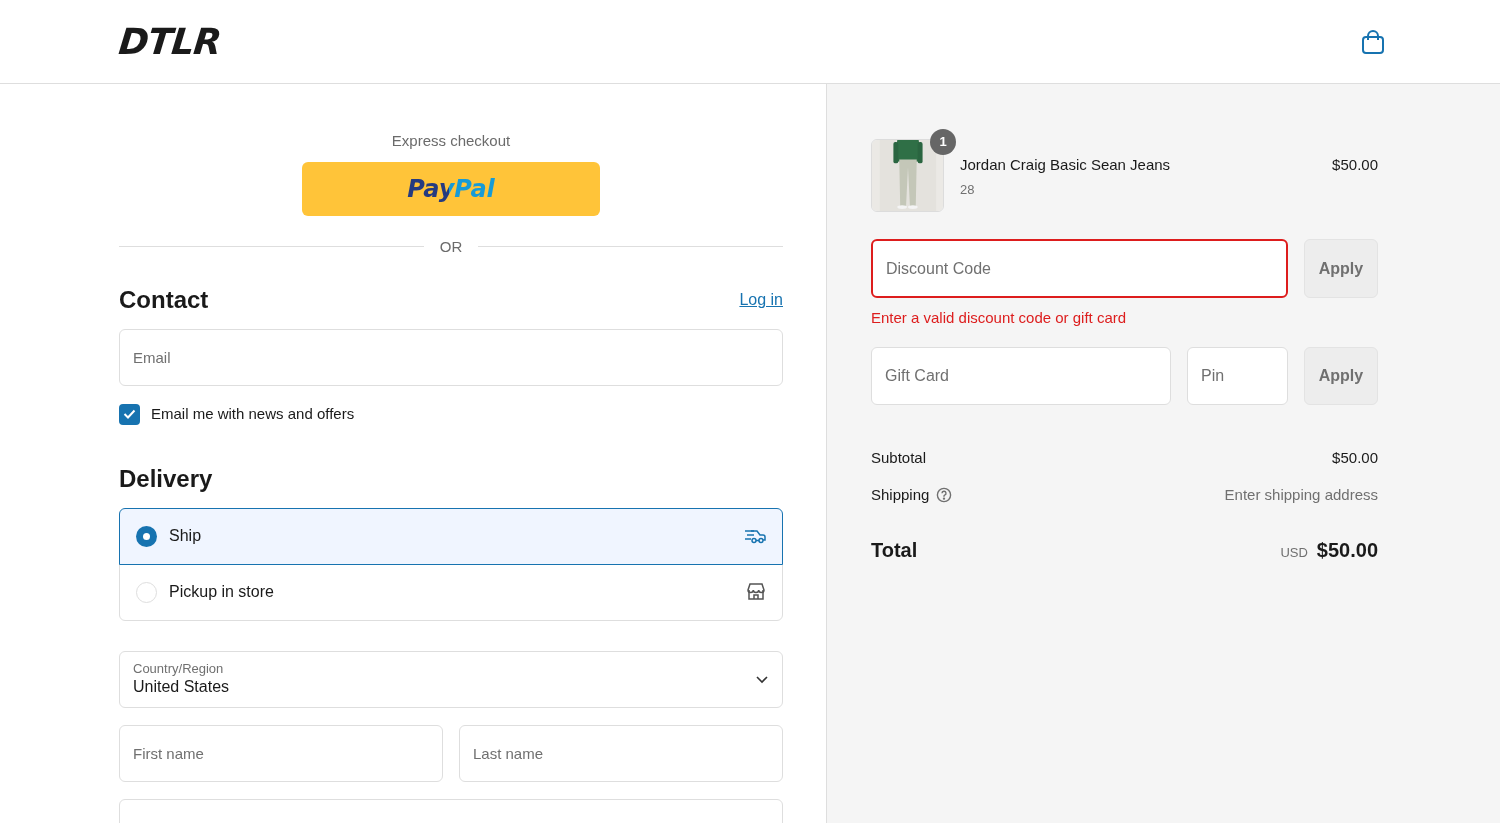 The width and height of the screenshot is (1500, 823). Describe the element at coordinates (451, 679) in the screenshot. I see `country-select: Country/Region United States` at that location.